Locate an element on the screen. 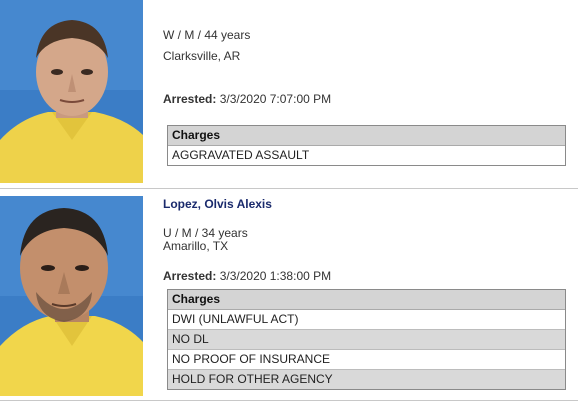 The image size is (578, 404). arrested-line: Arrested: 3/3/2020 7:07:00 PM is located at coordinates (247, 99).